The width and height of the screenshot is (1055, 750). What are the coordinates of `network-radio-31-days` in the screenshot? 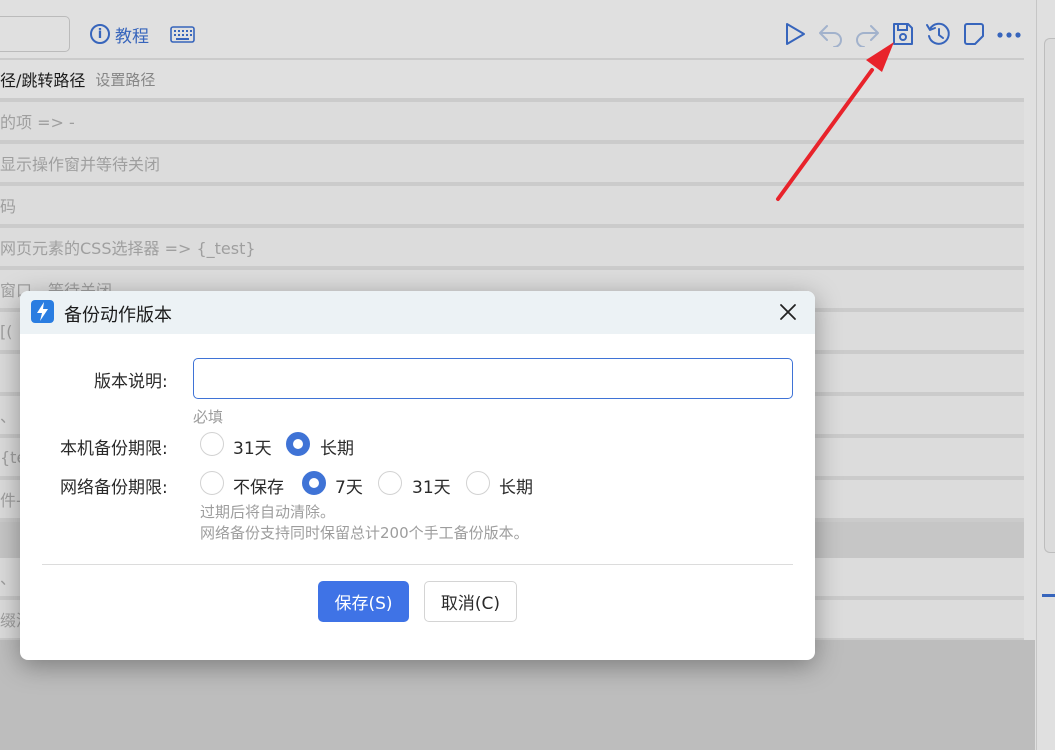 It's located at (390, 483).